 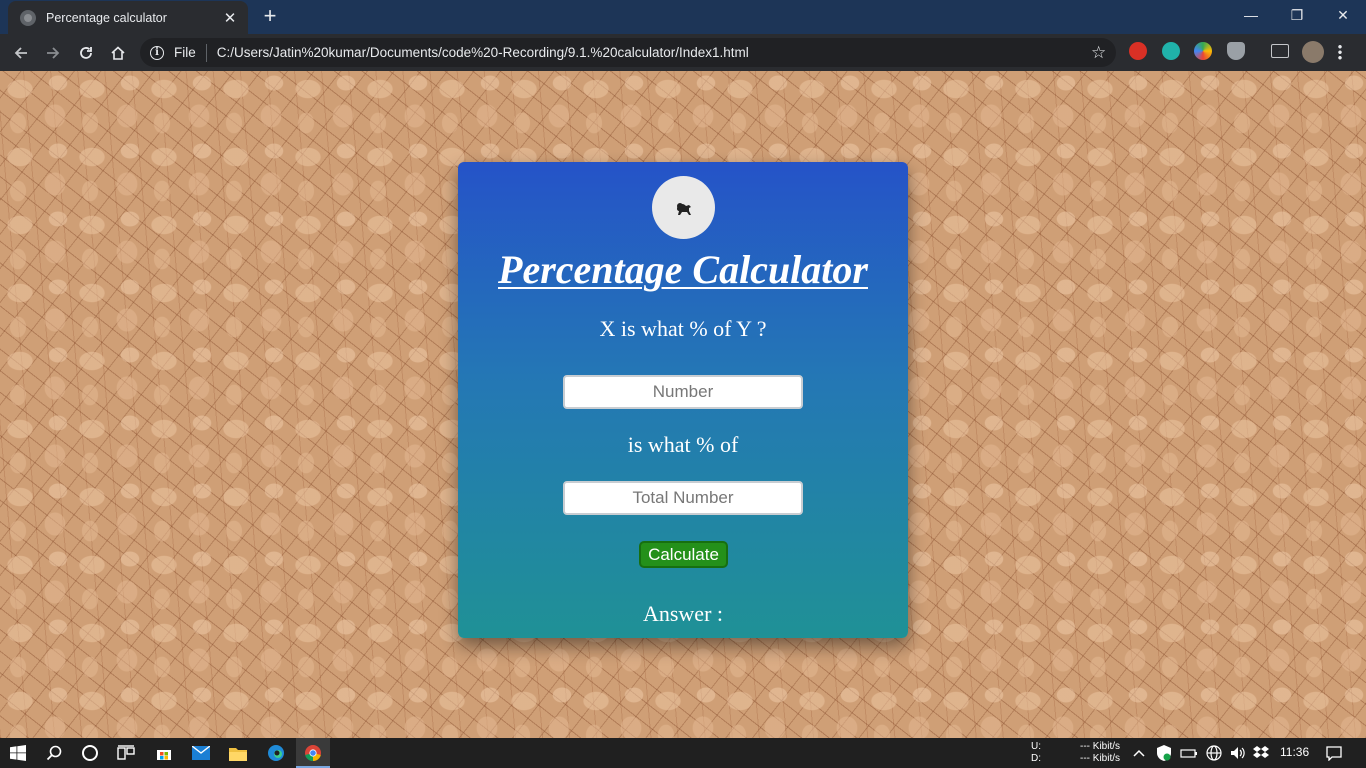 I want to click on globe-icon, so click(x=28, y=17).